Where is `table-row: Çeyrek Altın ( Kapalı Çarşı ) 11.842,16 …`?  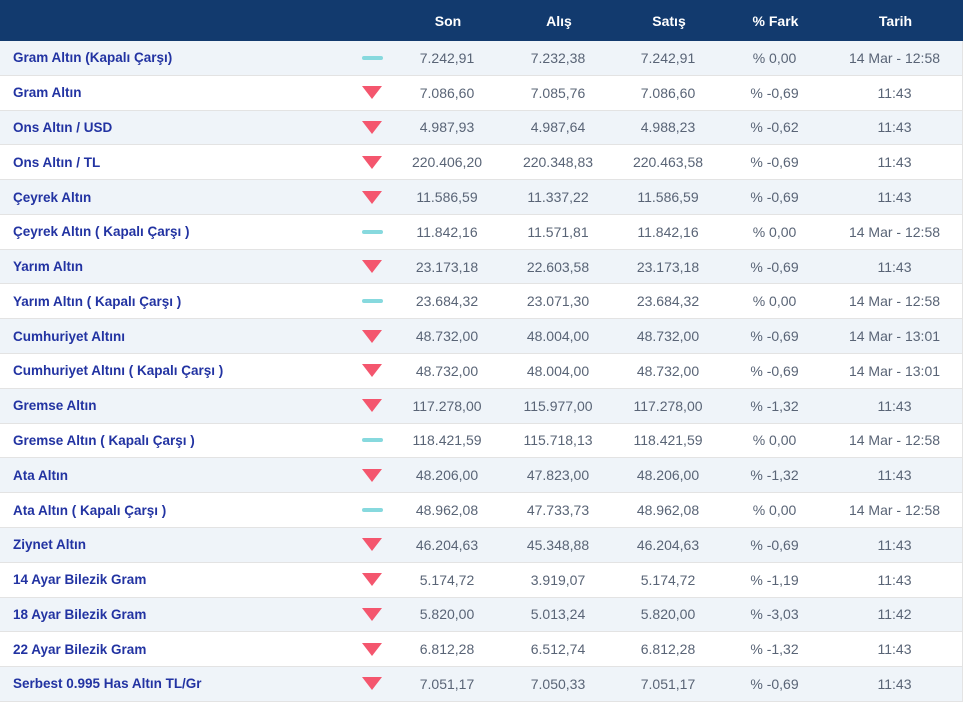 table-row: Çeyrek Altın ( Kapalı Çarşı ) 11.842,16 … is located at coordinates (481, 232).